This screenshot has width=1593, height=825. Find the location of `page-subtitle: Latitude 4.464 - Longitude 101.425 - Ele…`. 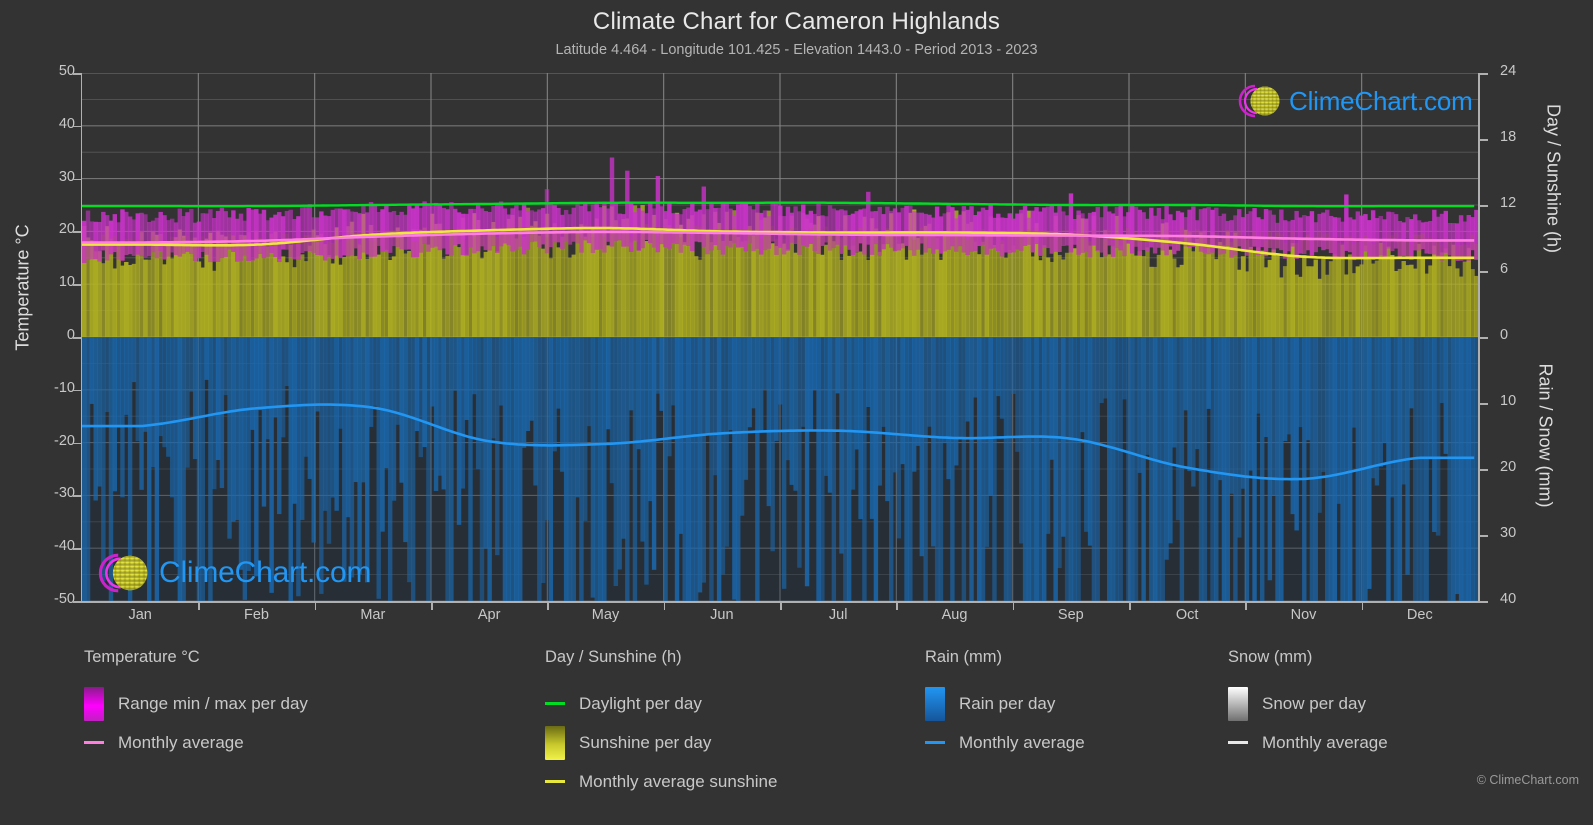

page-subtitle: Latitude 4.464 - Longitude 101.425 - Ele… is located at coordinates (796, 50).